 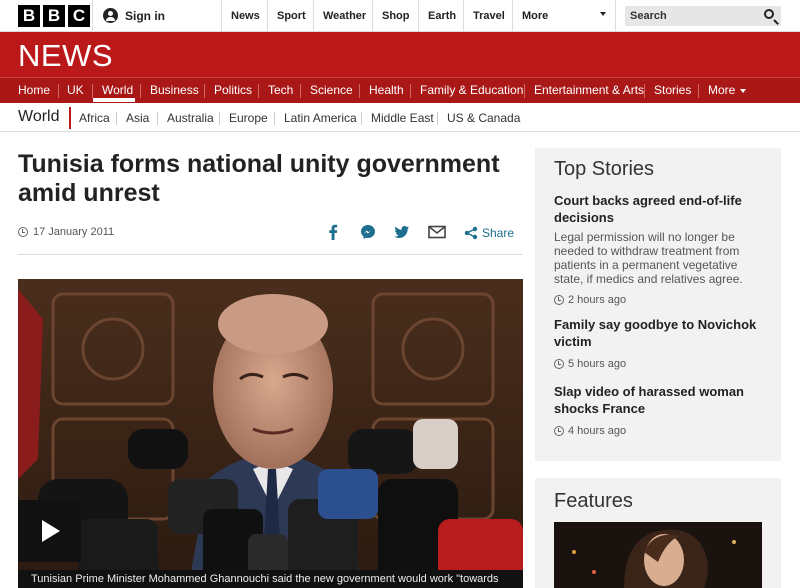 I want to click on facebook-icon, so click(x=333, y=232).